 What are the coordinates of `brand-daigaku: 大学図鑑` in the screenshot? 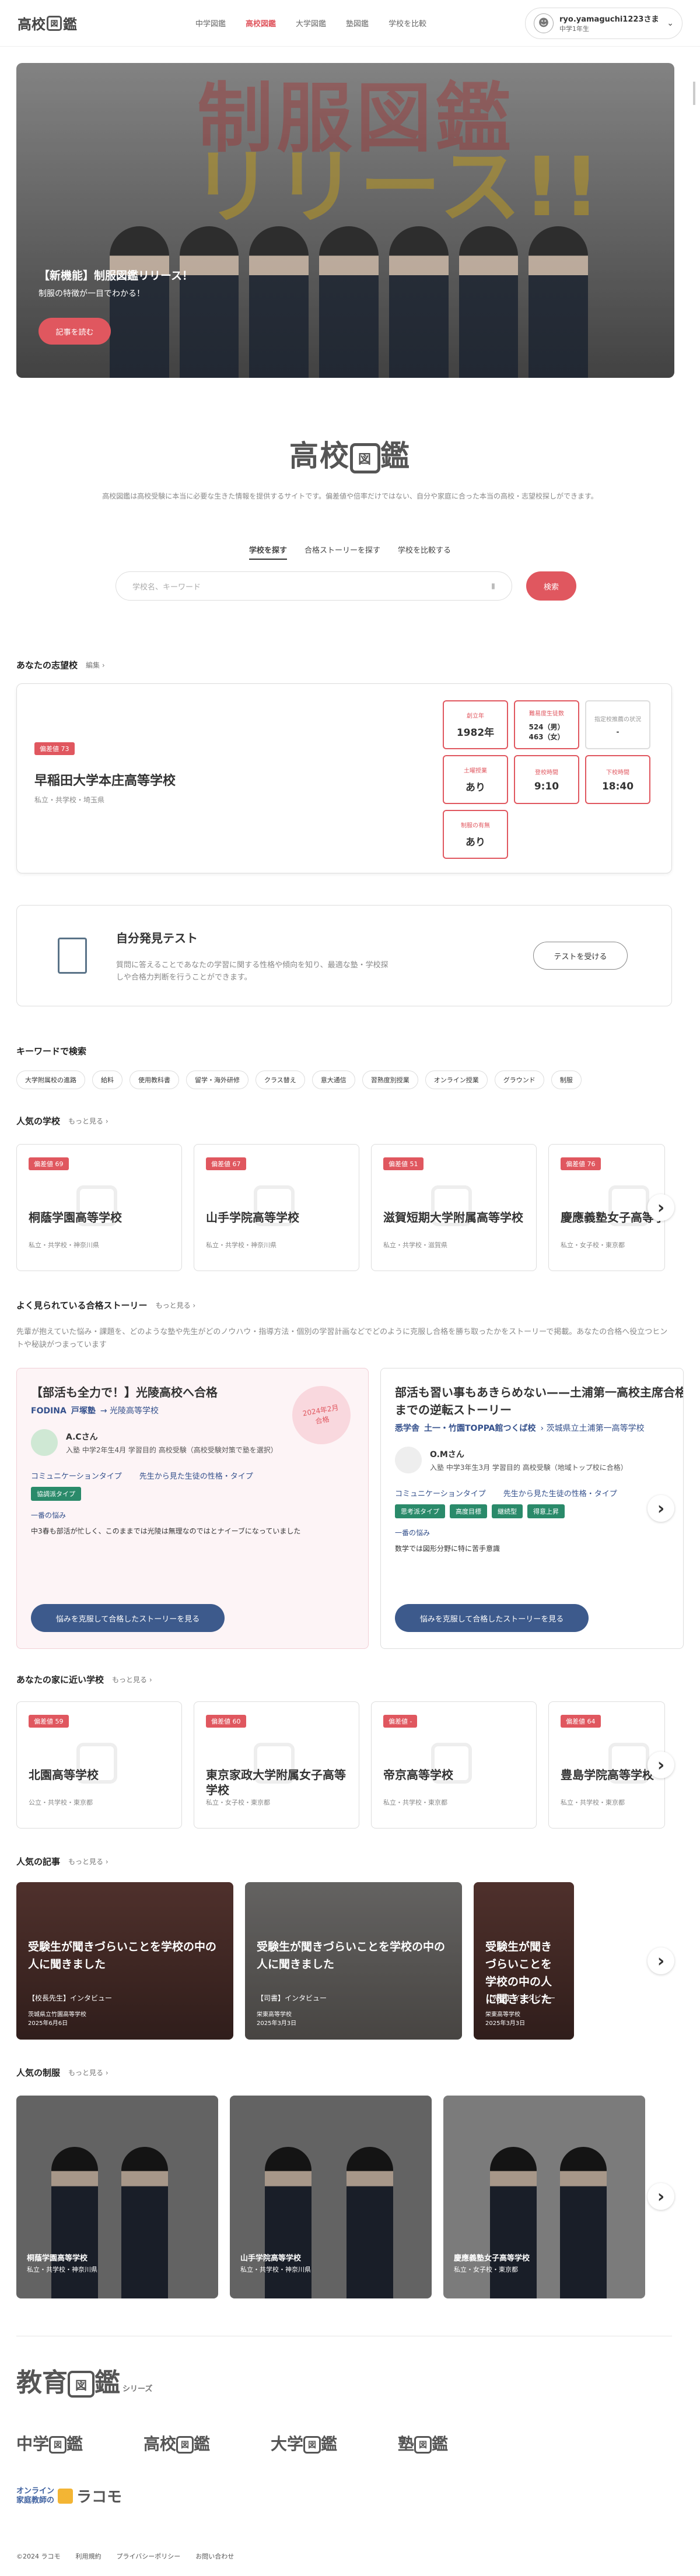 It's located at (304, 2443).